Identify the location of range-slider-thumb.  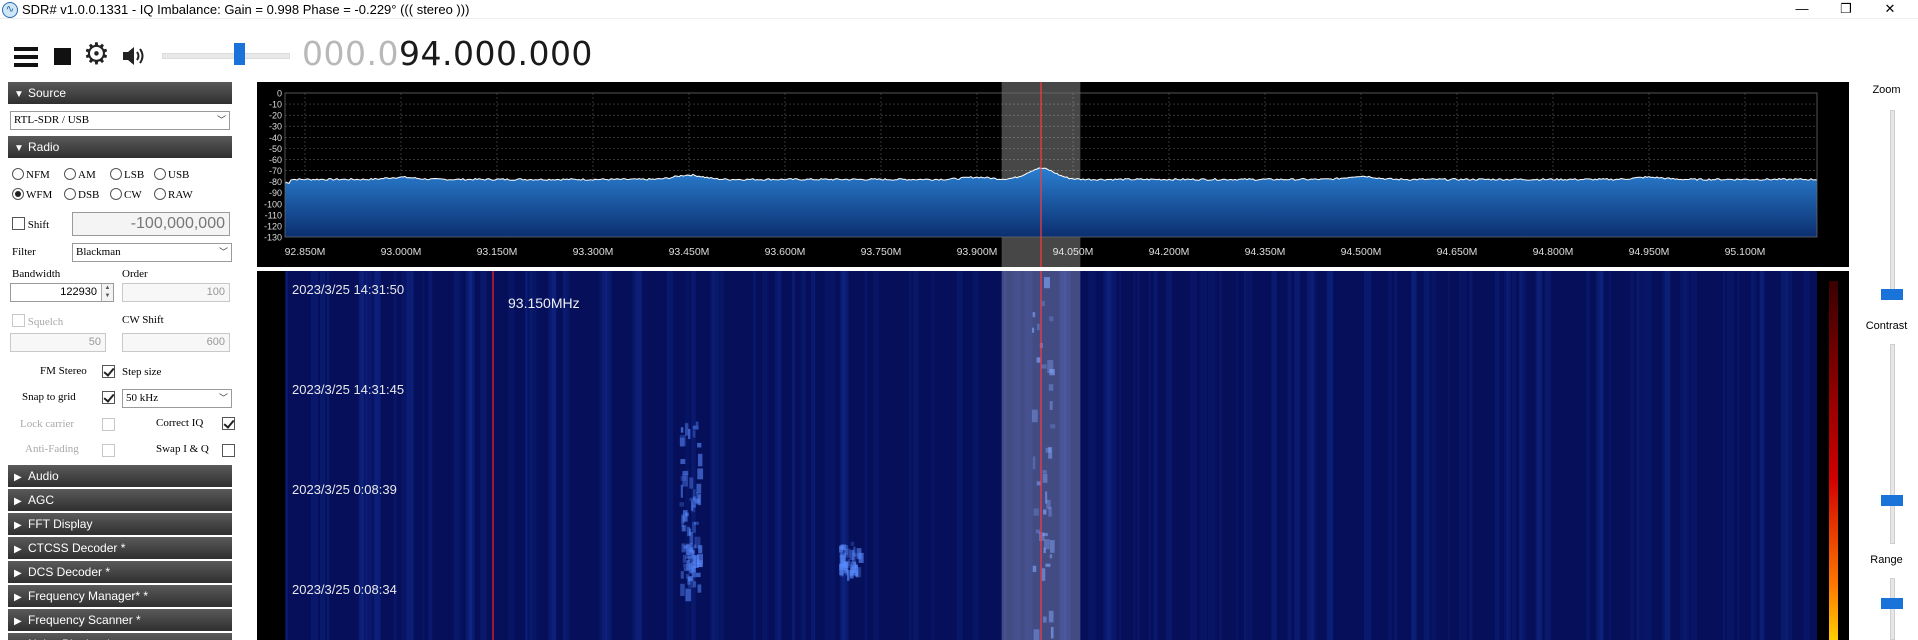
(1892, 604).